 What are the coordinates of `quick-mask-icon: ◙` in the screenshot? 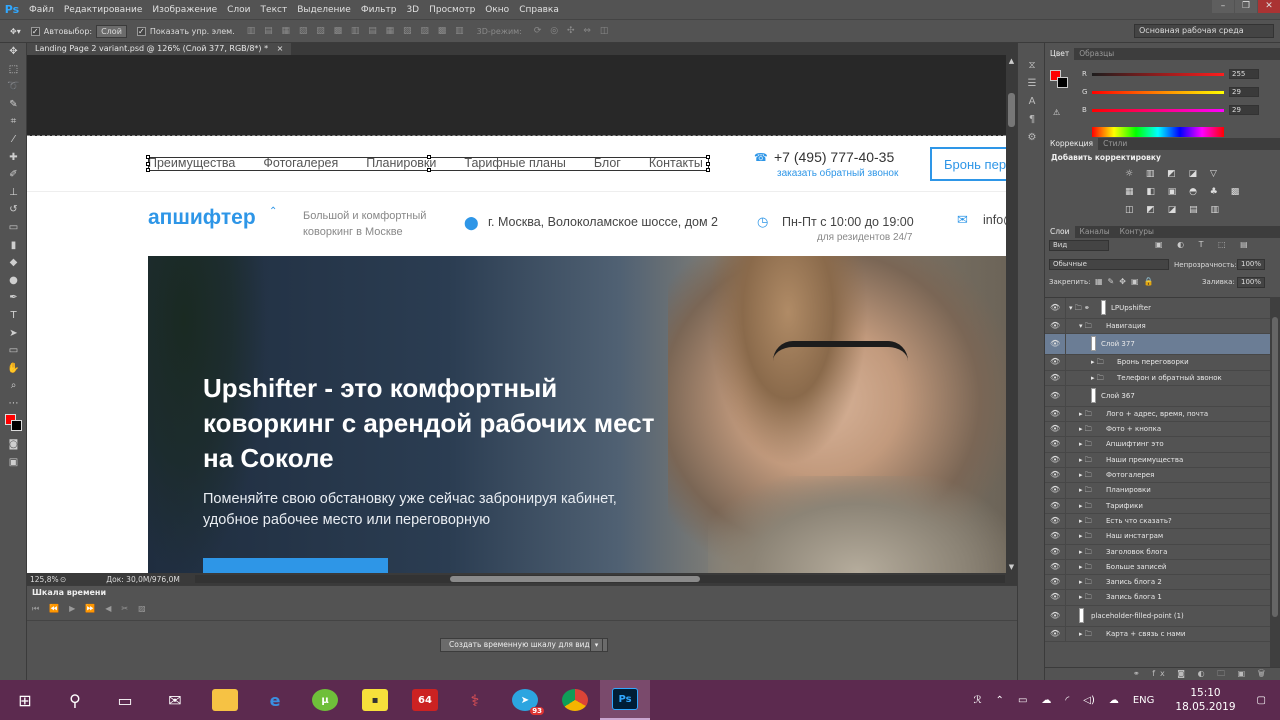 It's located at (13, 445).